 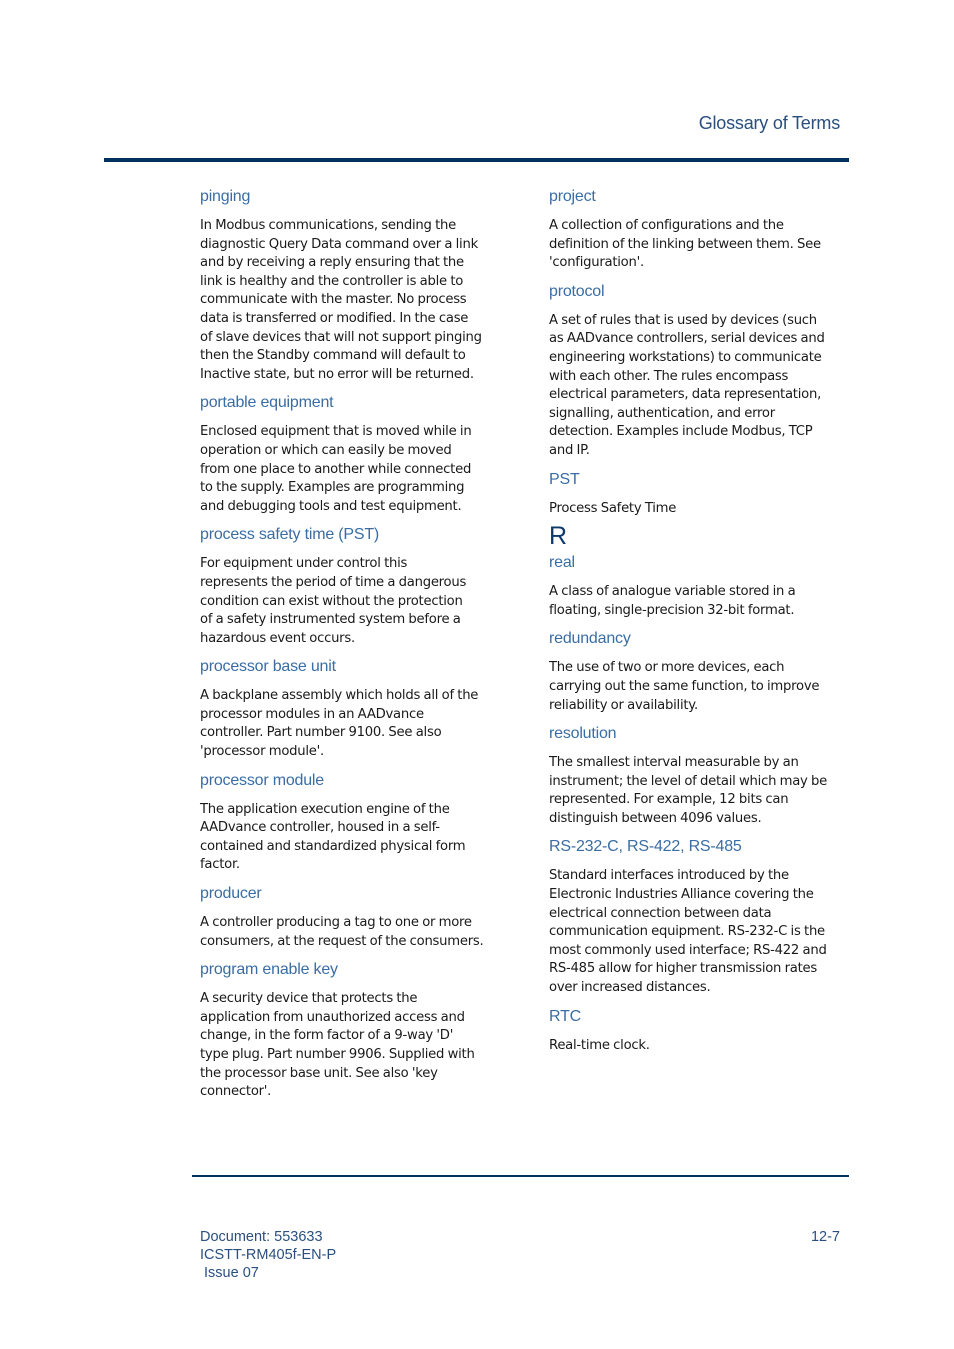 I want to click on header-divider, so click(x=476, y=160).